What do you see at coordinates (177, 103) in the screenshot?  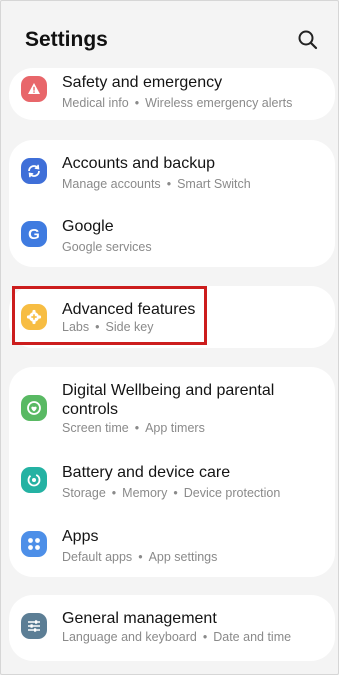 I see `settings-item-subtitle: Medical info • Wireless emergency alerts` at bounding box center [177, 103].